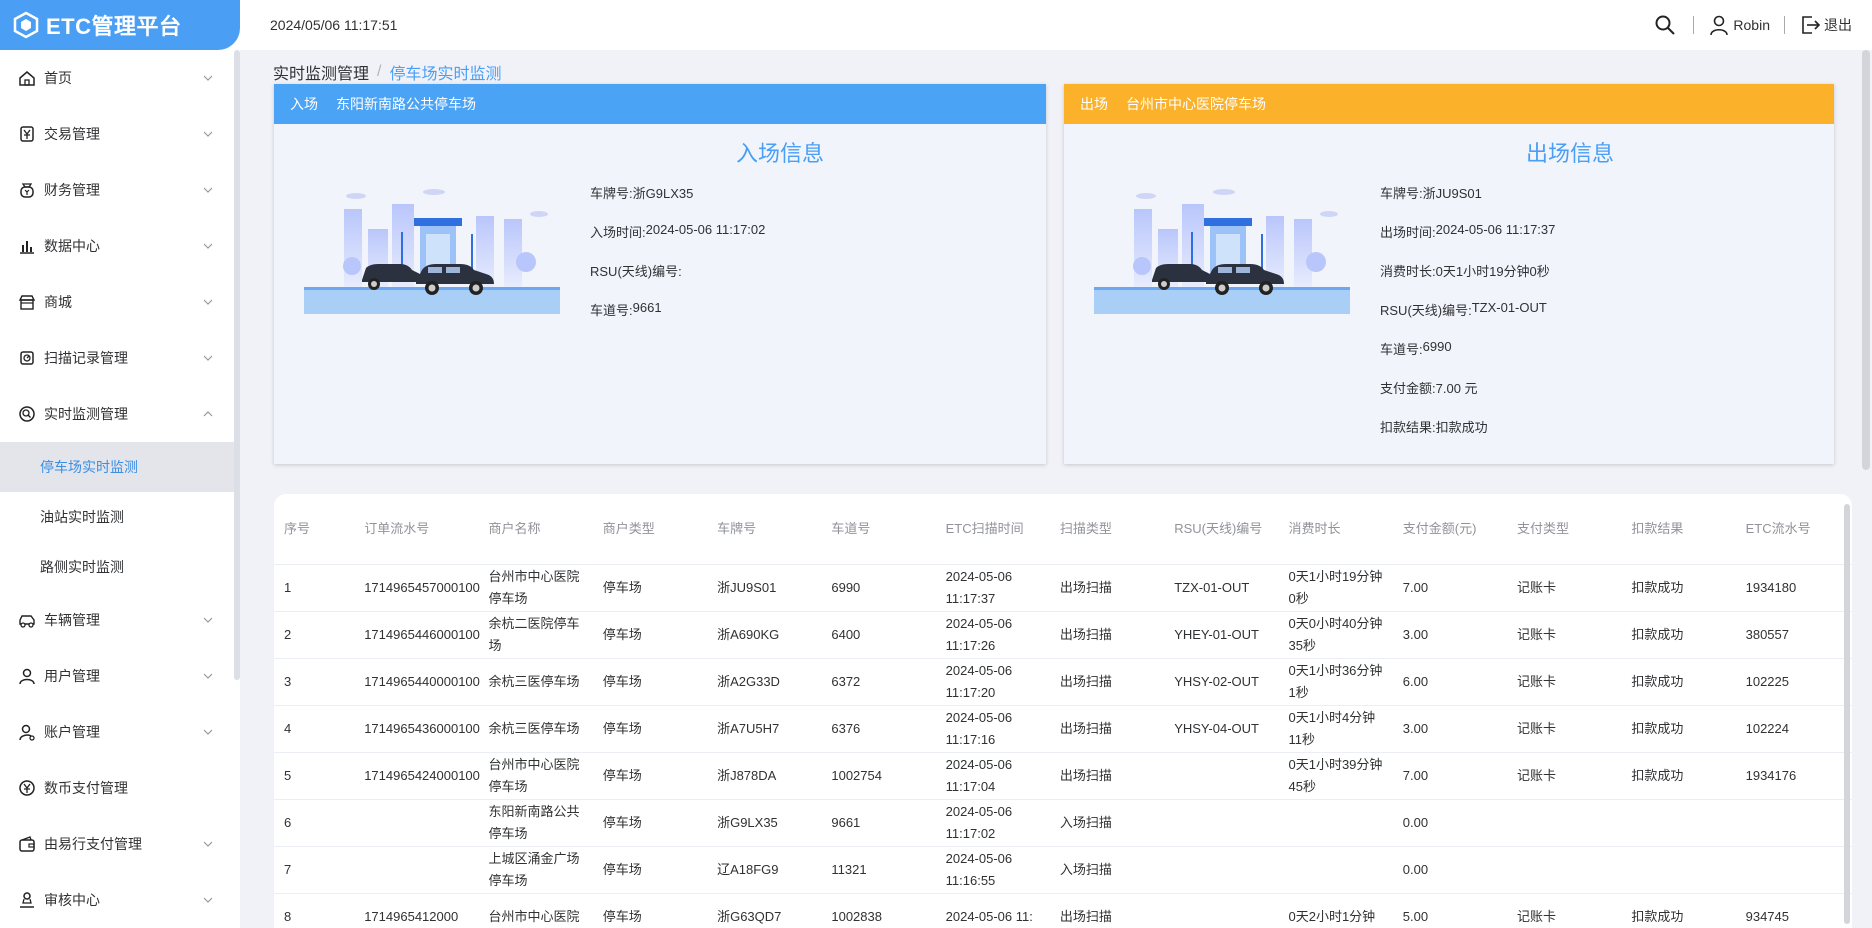 This screenshot has height=928, width=1872. What do you see at coordinates (120, 190) in the screenshot?
I see `sidebar-item-2: 财务管理` at bounding box center [120, 190].